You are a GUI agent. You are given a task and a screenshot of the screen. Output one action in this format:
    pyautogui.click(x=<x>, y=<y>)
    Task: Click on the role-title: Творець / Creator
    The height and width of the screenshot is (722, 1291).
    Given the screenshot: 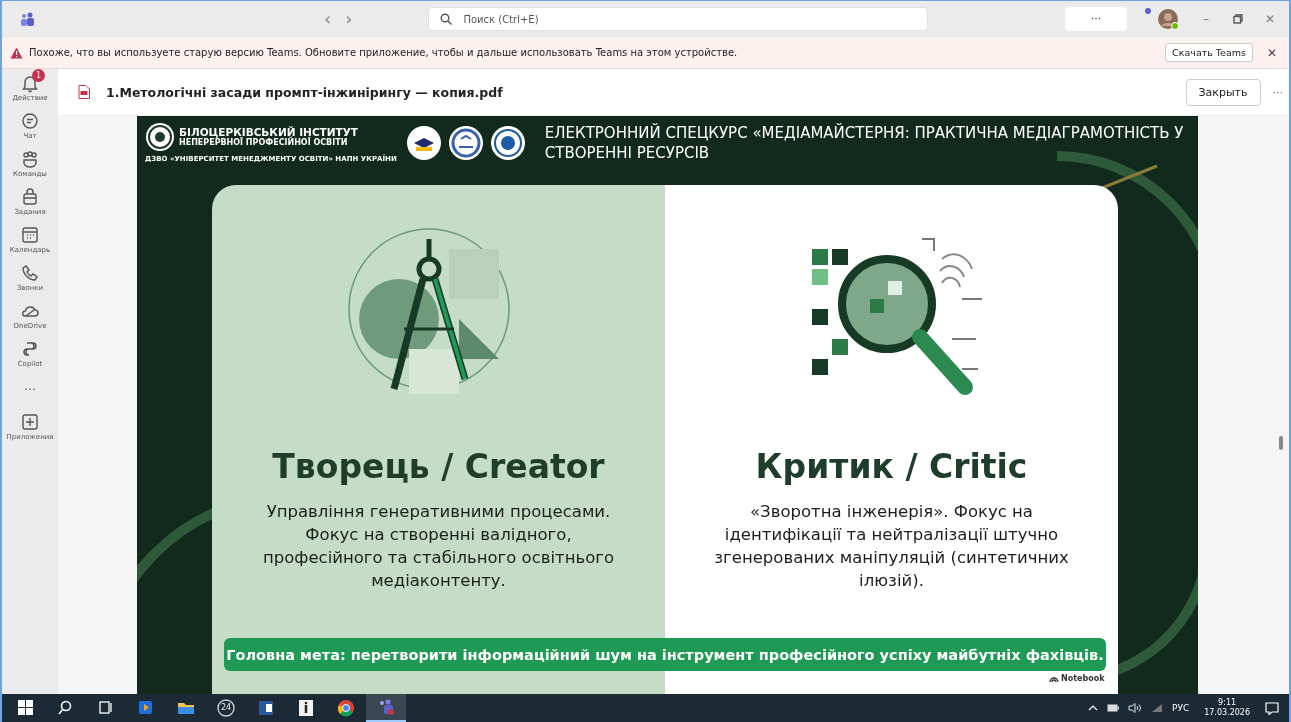 What is the action you would take?
    pyautogui.click(x=438, y=466)
    